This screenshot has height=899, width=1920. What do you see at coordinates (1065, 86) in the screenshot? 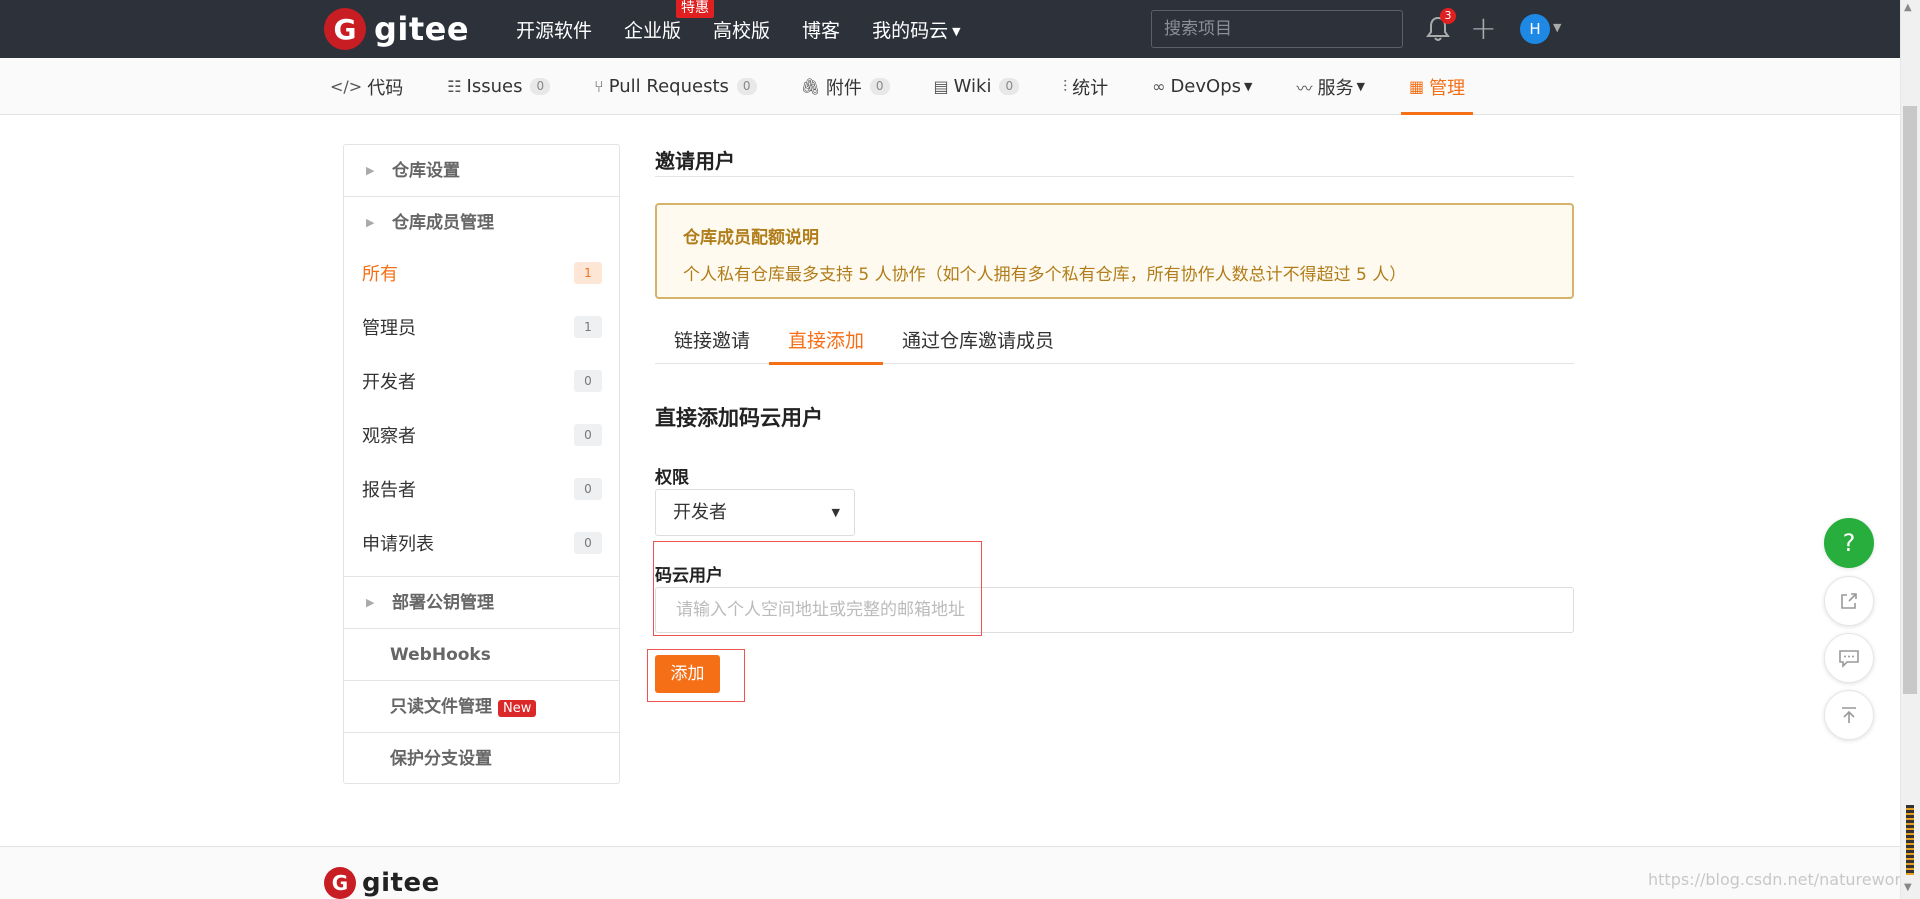
I see `bar-chart-icon: ⫶` at bounding box center [1065, 86].